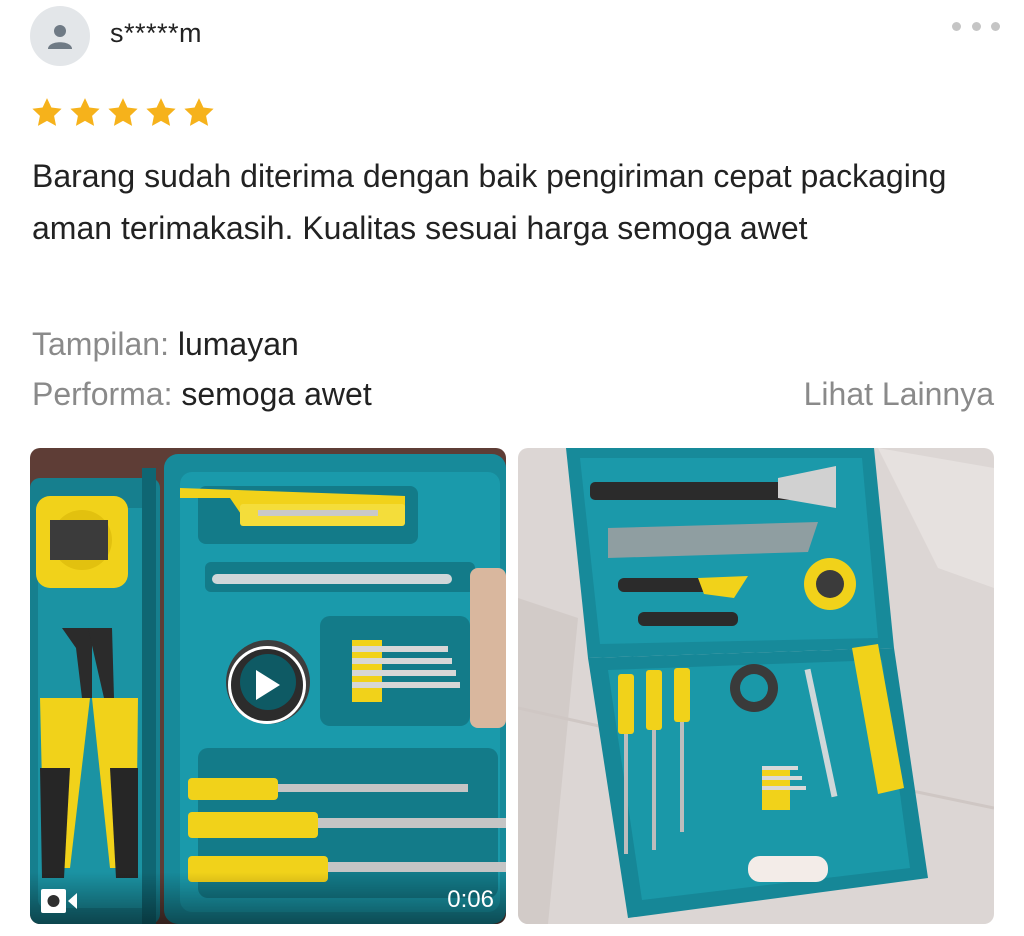 This screenshot has height=936, width=1024. Describe the element at coordinates (899, 394) in the screenshot. I see `see-more-link: Lihat Lainnya` at that location.